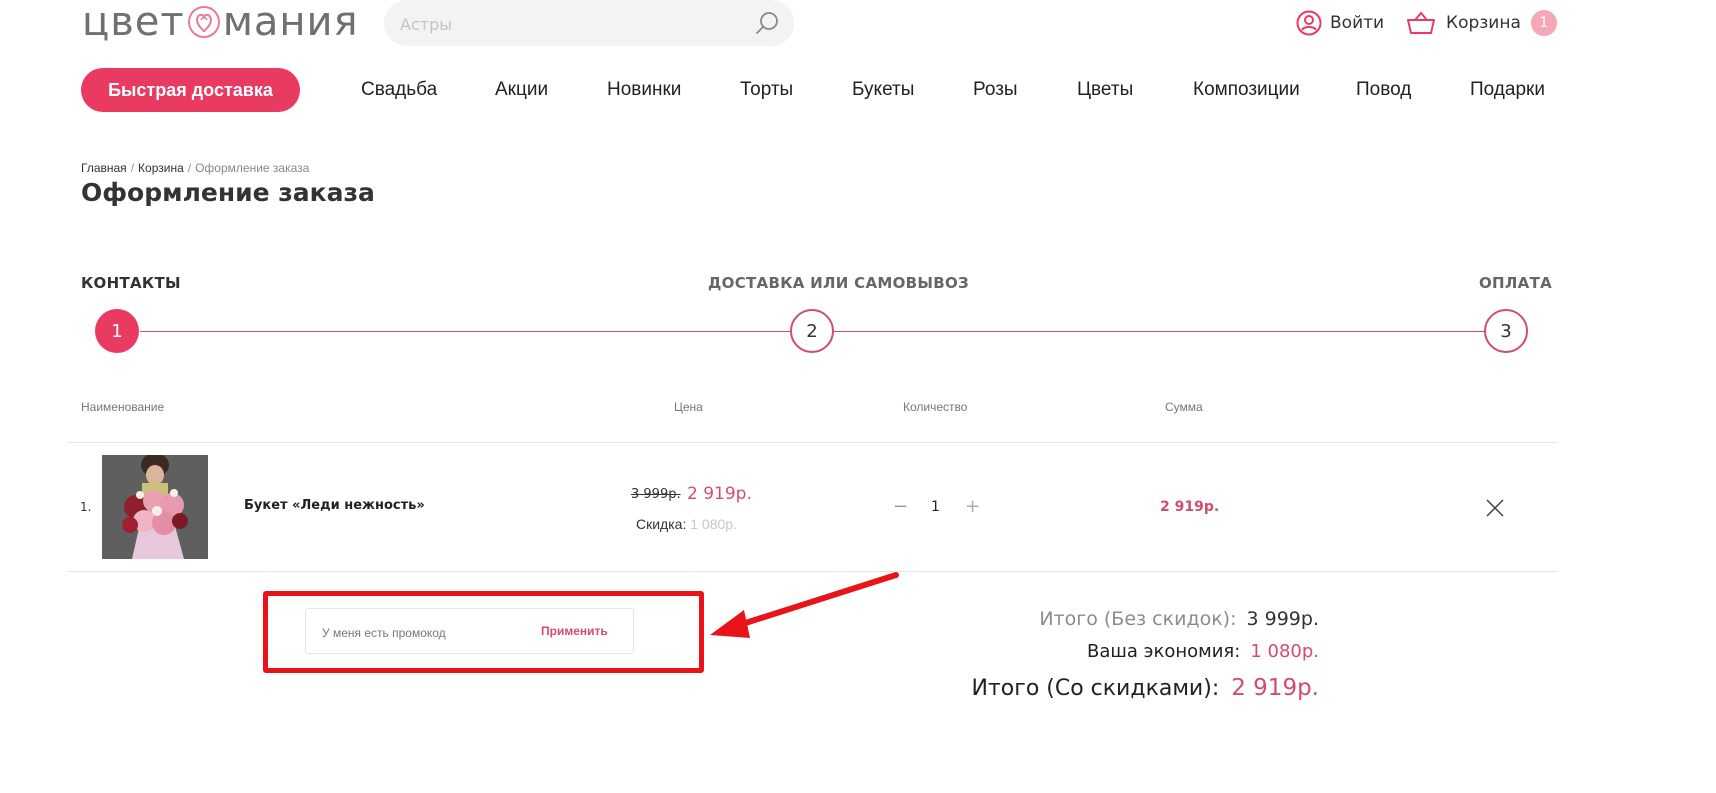 The height and width of the screenshot is (793, 1716). What do you see at coordinates (1105, 90) in the screenshot?
I see `nav-item-flowers: Цветы` at bounding box center [1105, 90].